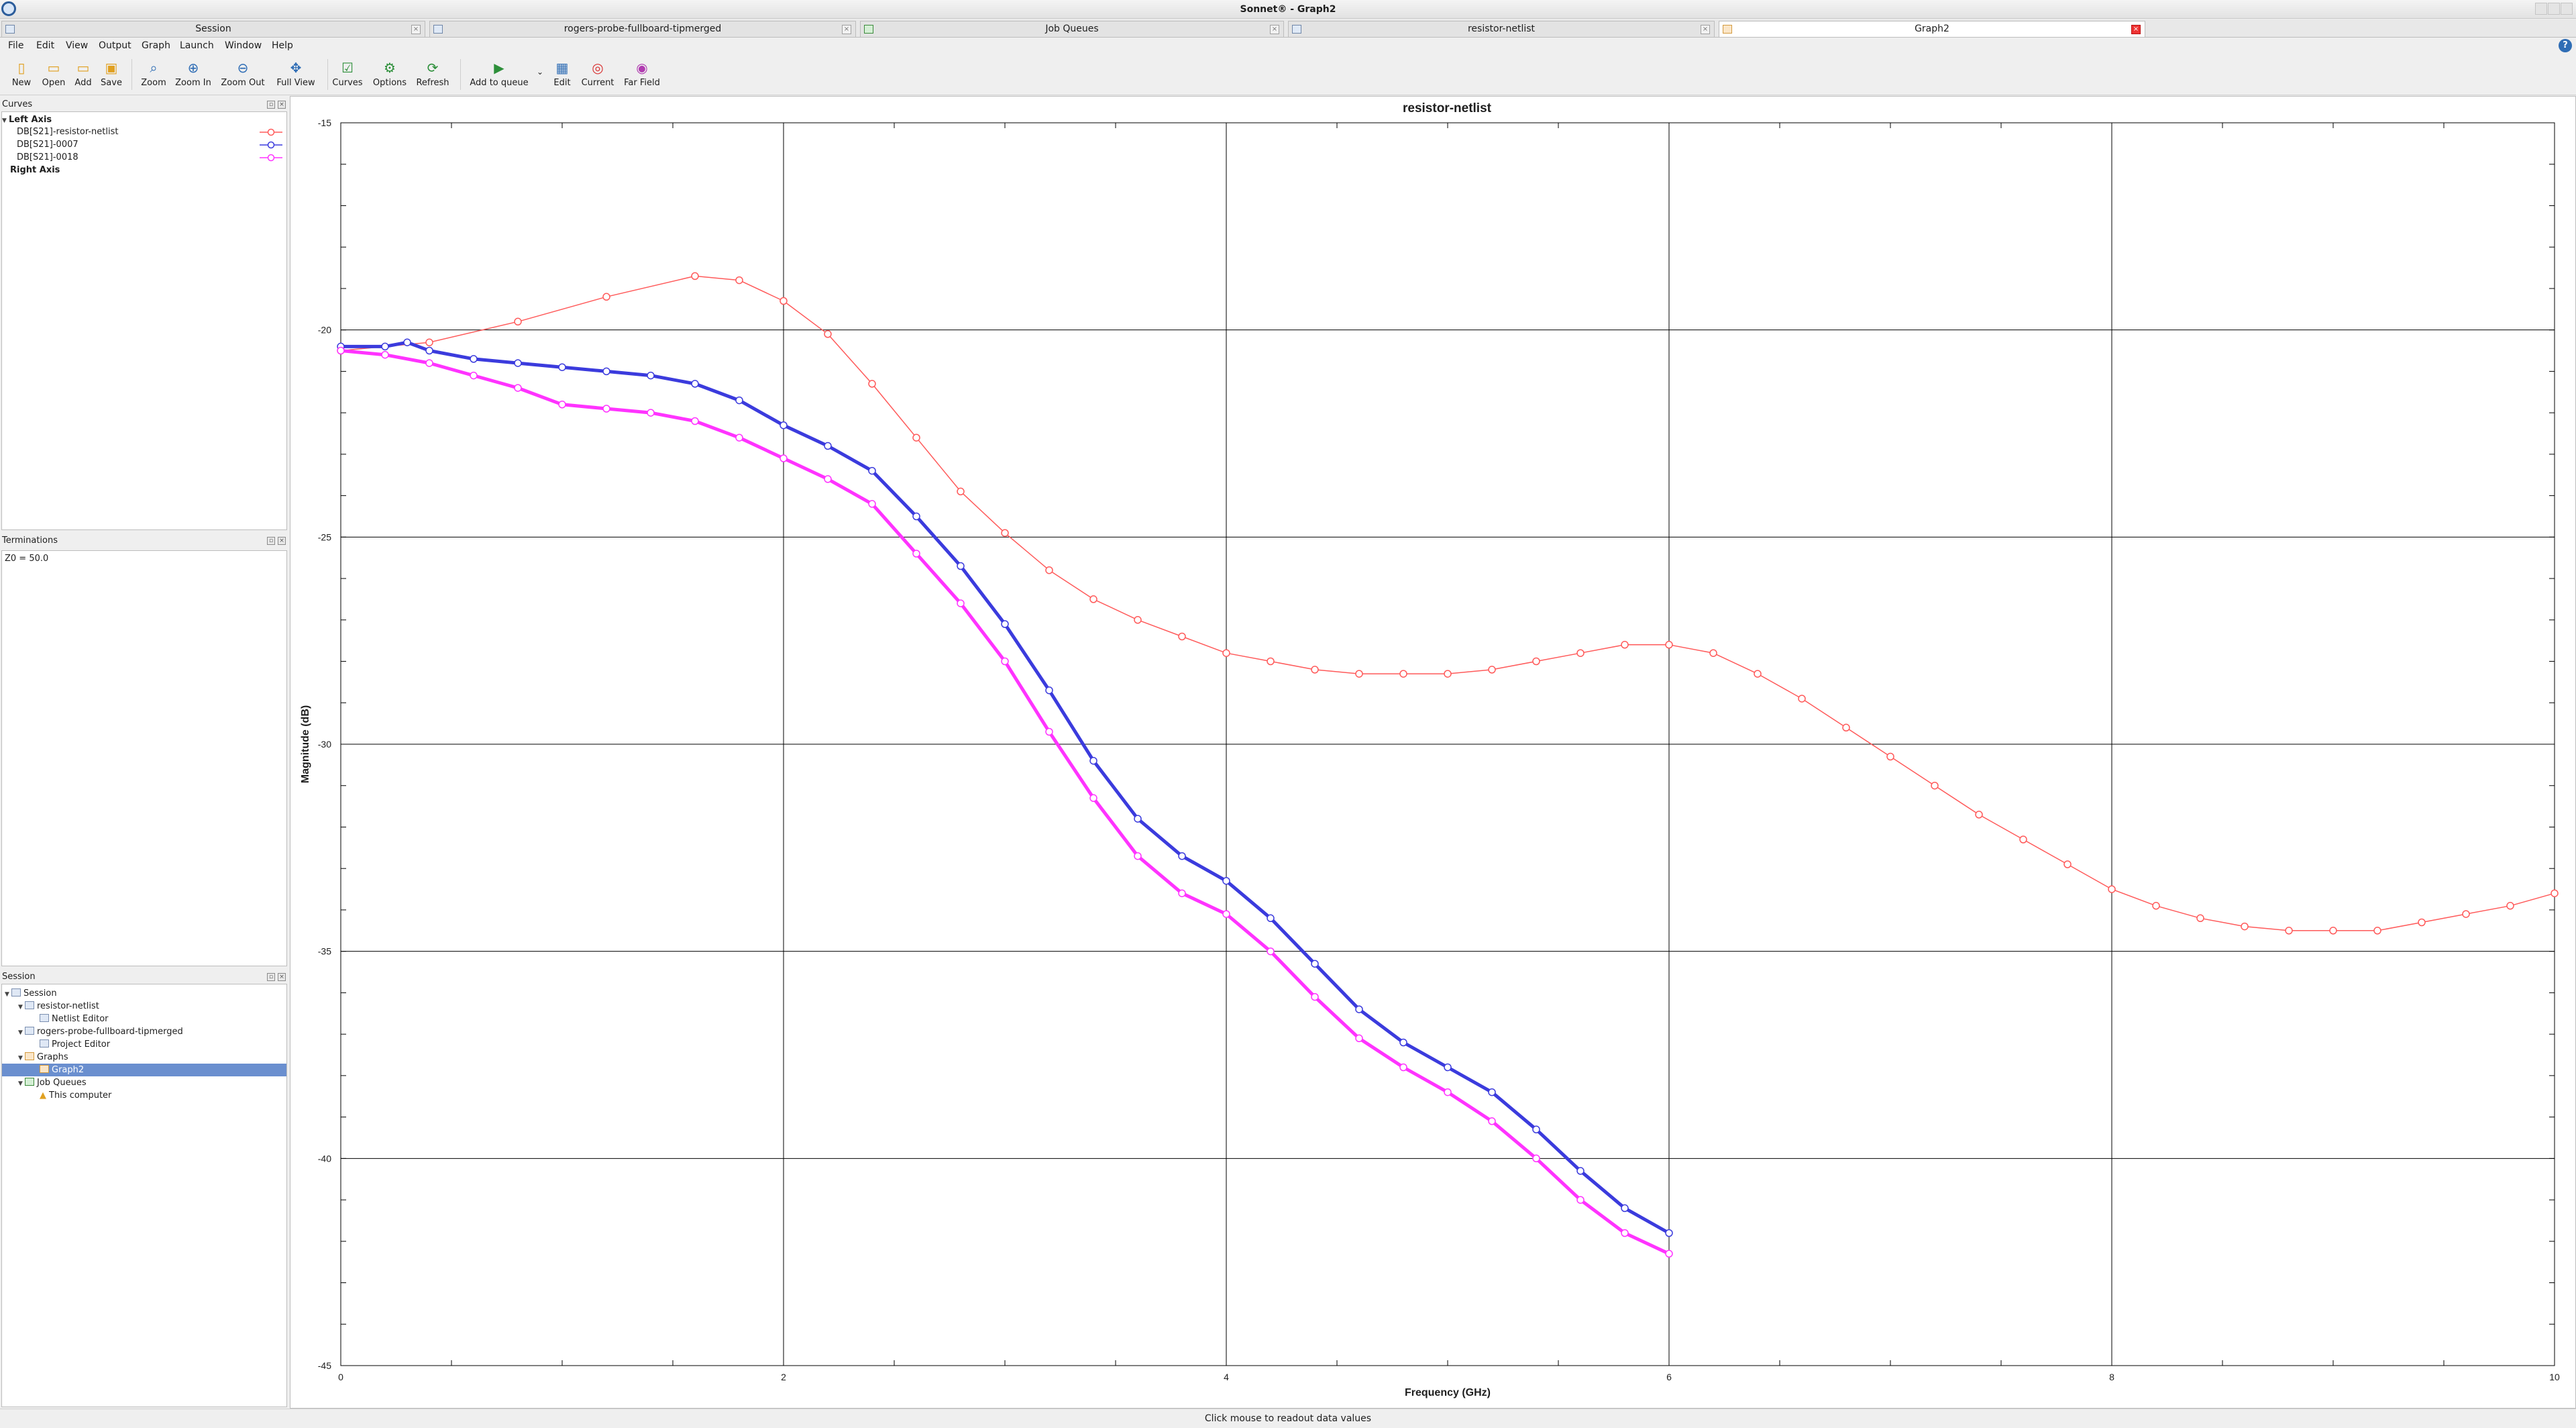  What do you see at coordinates (45, 46) in the screenshot?
I see `menu-edit: Edit` at bounding box center [45, 46].